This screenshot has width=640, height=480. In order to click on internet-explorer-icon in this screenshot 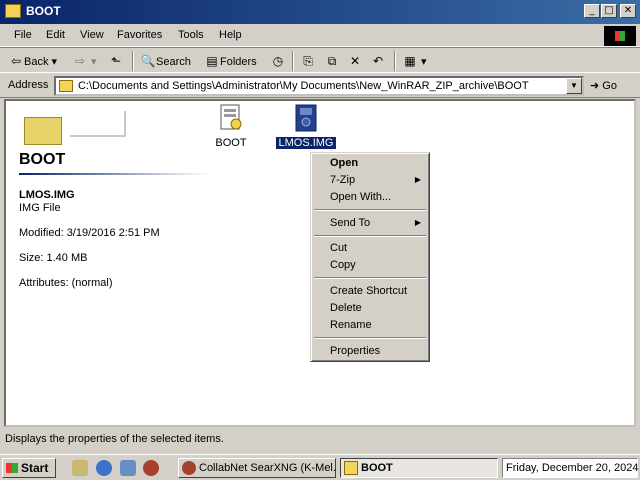, I will do `click(104, 468)`.